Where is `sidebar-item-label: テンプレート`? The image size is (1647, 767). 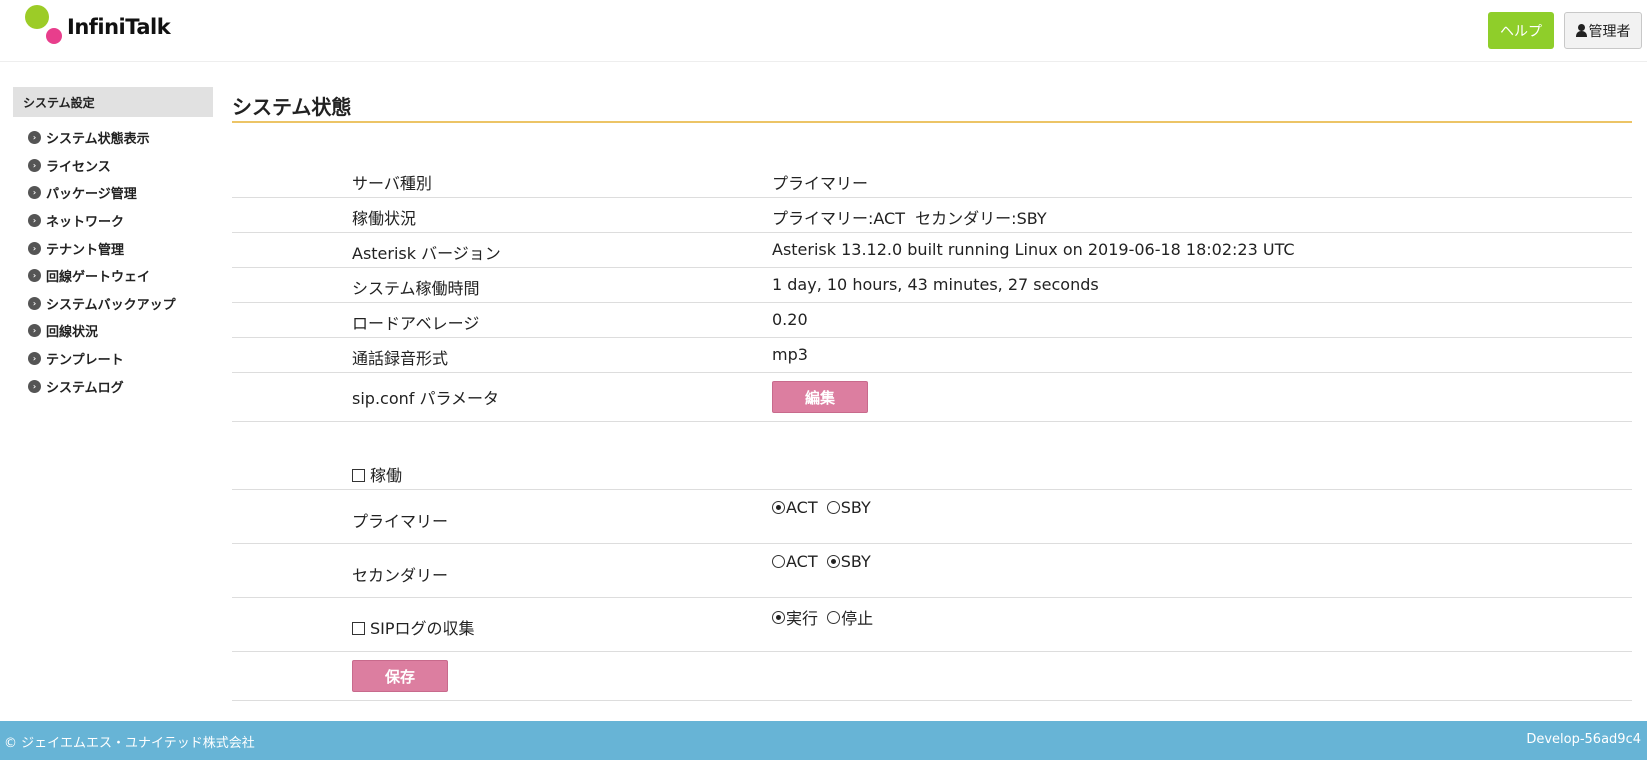
sidebar-item-label: テンプレート is located at coordinates (85, 361).